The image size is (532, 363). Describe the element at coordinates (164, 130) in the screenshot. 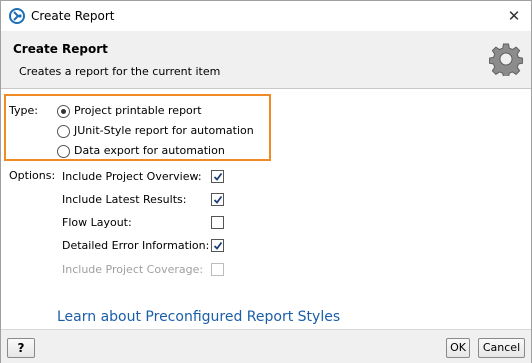

I see `radio-label: JUnit-Style report for automation` at that location.